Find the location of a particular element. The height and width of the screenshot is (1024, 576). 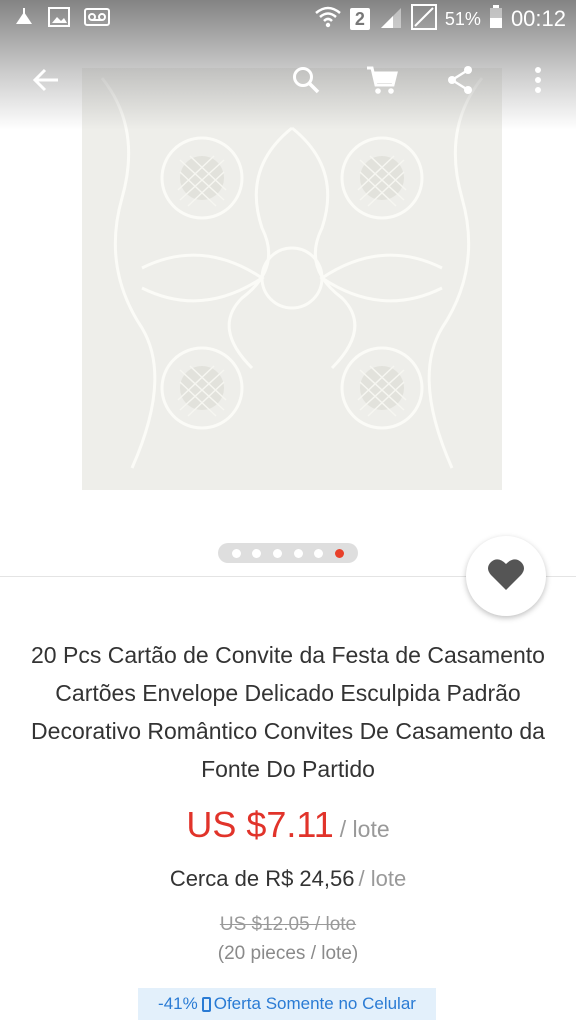

discount-percent: -41% is located at coordinates (178, 1003).